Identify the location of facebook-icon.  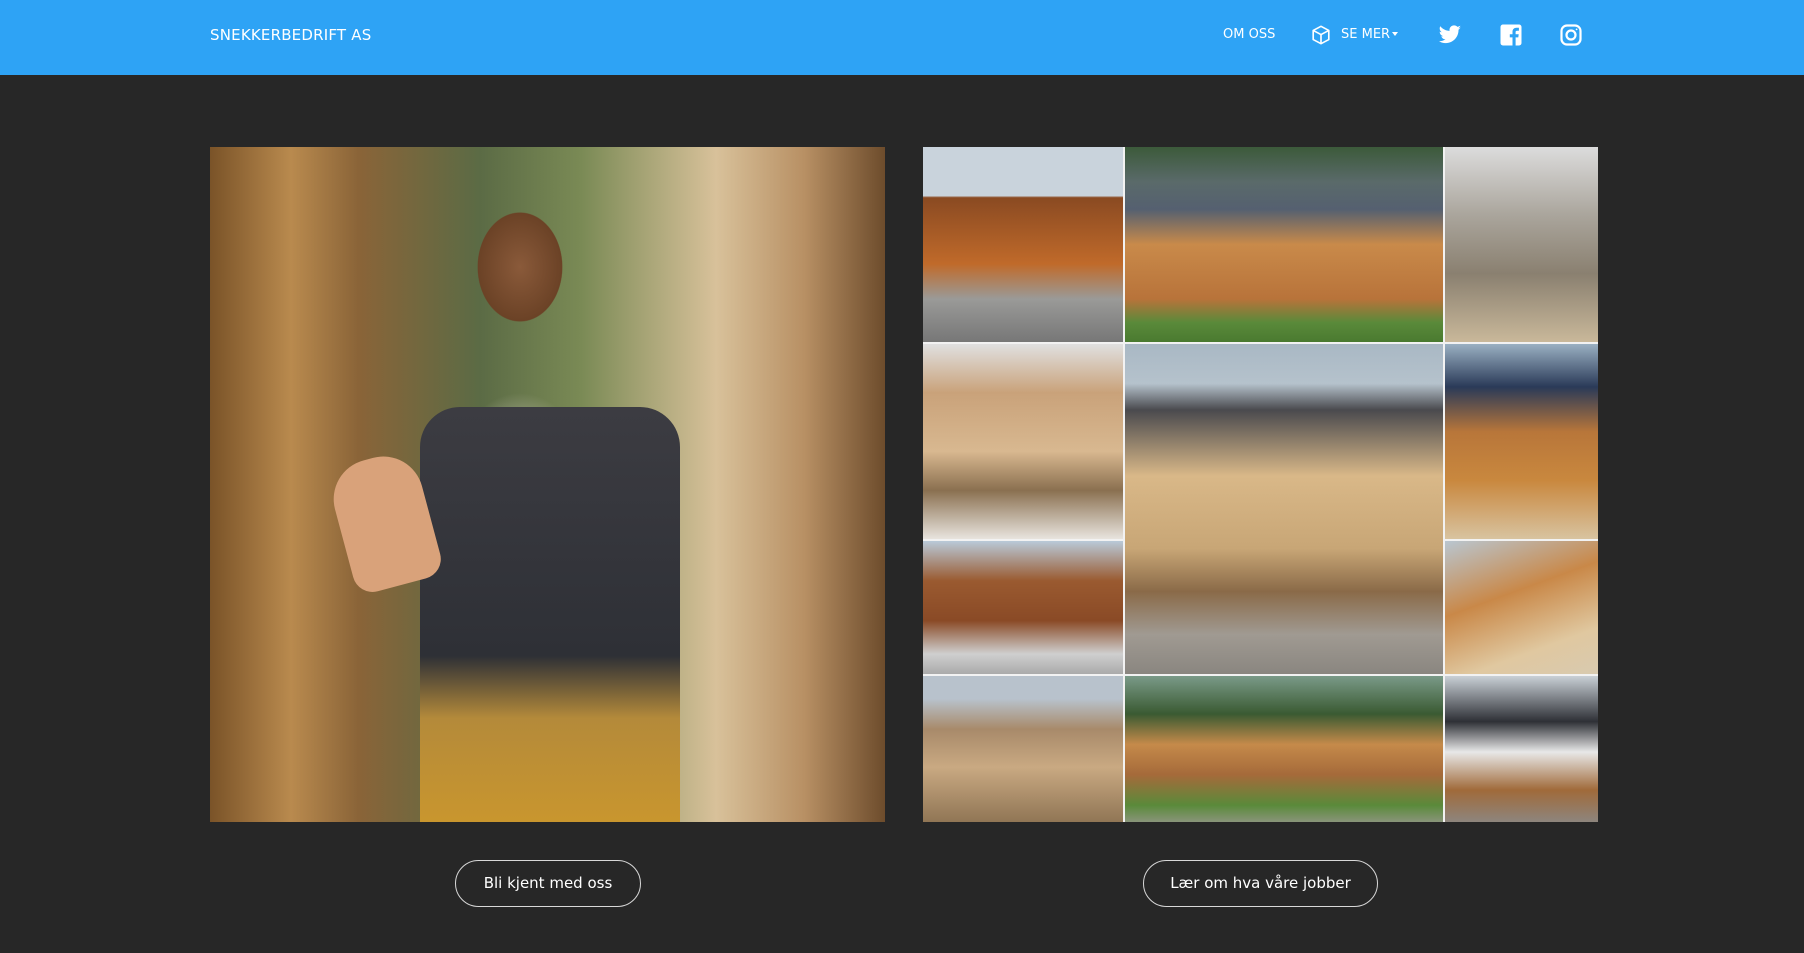
(1511, 35).